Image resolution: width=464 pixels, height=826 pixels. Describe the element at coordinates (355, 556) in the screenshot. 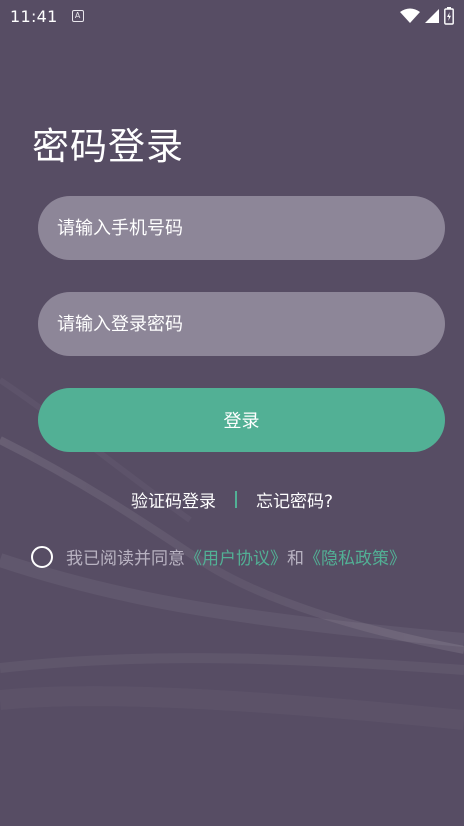

I see `privacy-policy-link: 《隐私政策》` at that location.